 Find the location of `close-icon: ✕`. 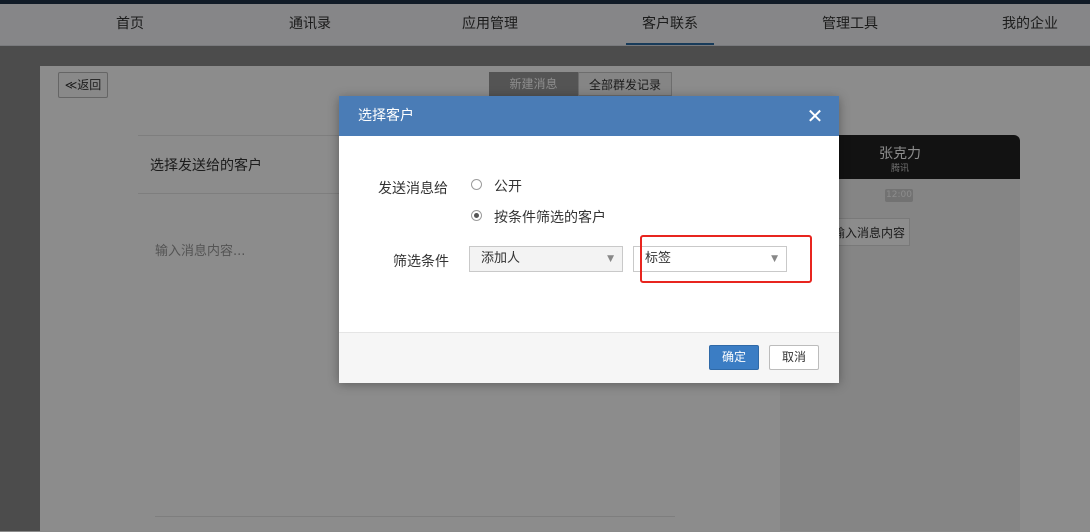

close-icon: ✕ is located at coordinates (815, 116).